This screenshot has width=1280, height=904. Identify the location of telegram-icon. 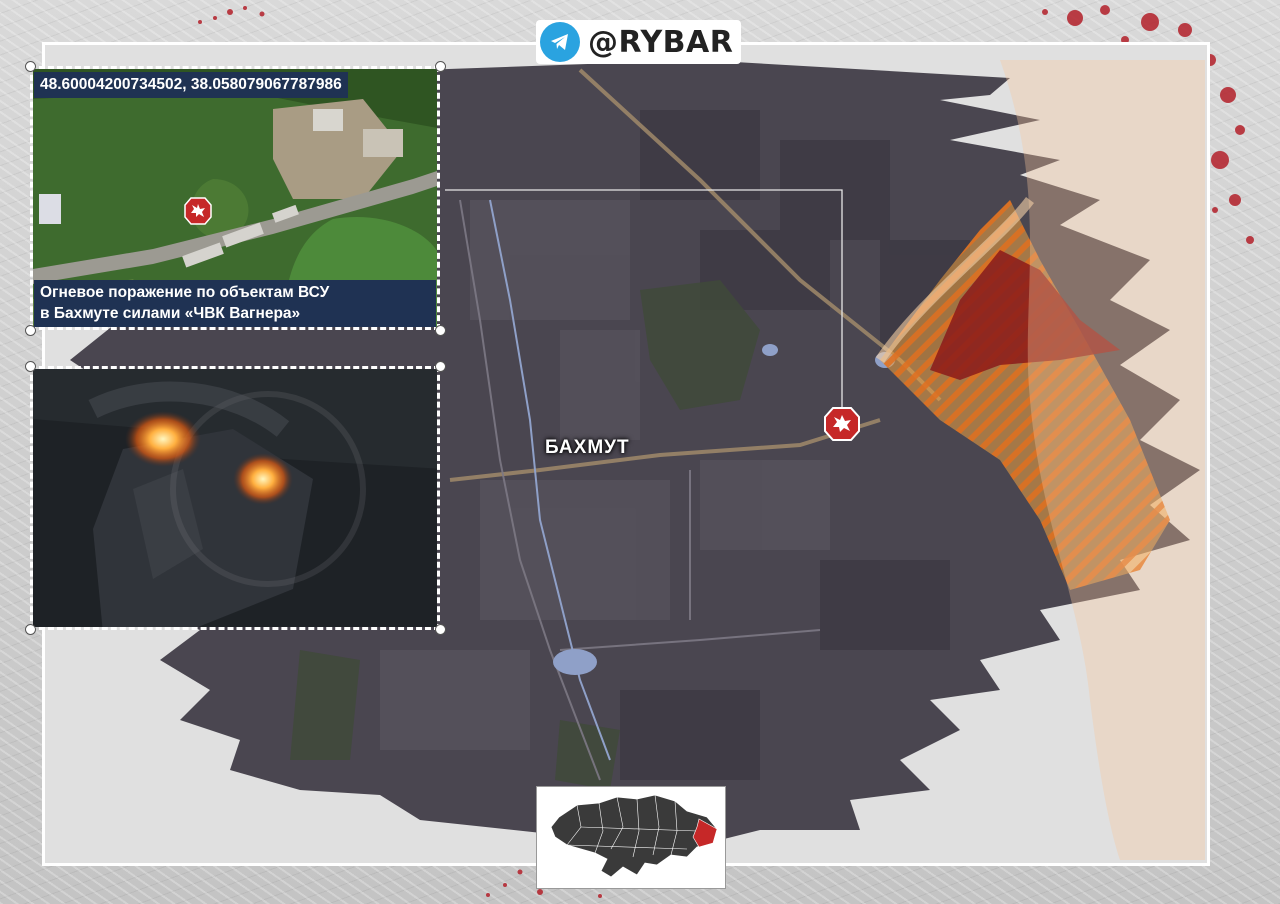
(560, 42).